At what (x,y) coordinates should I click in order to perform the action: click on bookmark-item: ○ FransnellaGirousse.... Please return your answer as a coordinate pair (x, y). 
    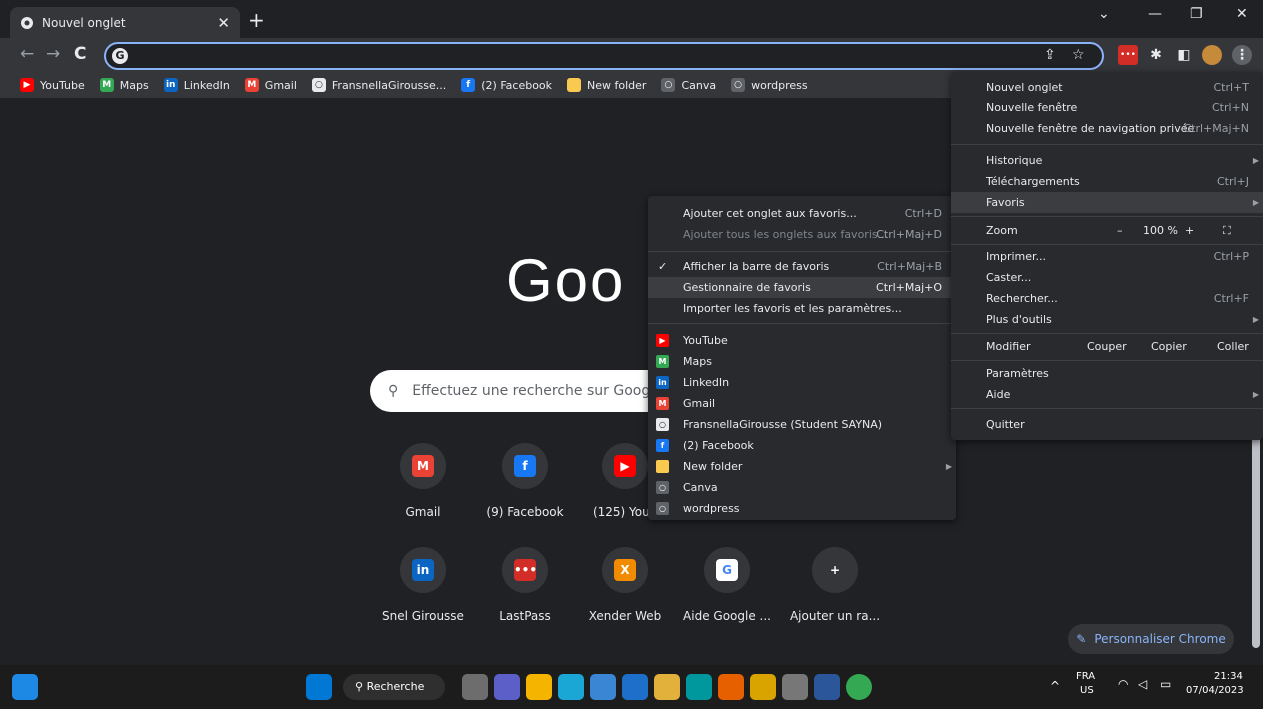
    Looking at the image, I should click on (378, 85).